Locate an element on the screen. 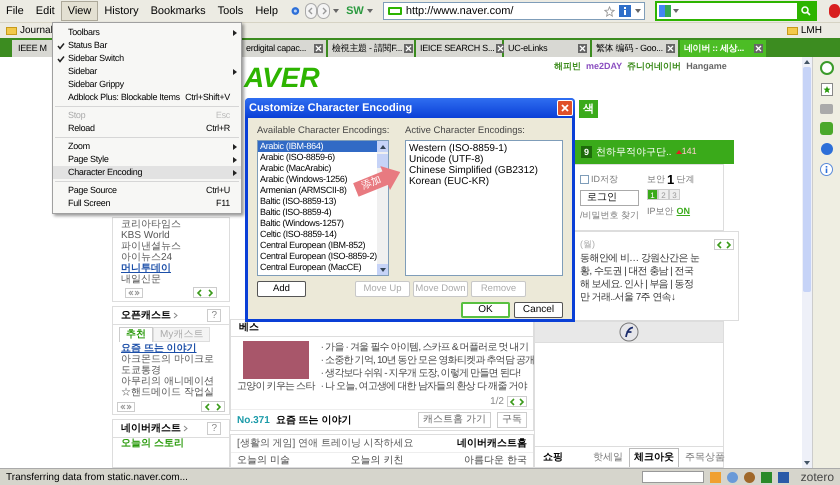 This screenshot has height=485, width=840. news-headline: 해 보세요. 인사 | 부음 | 동정 is located at coordinates (657, 284).